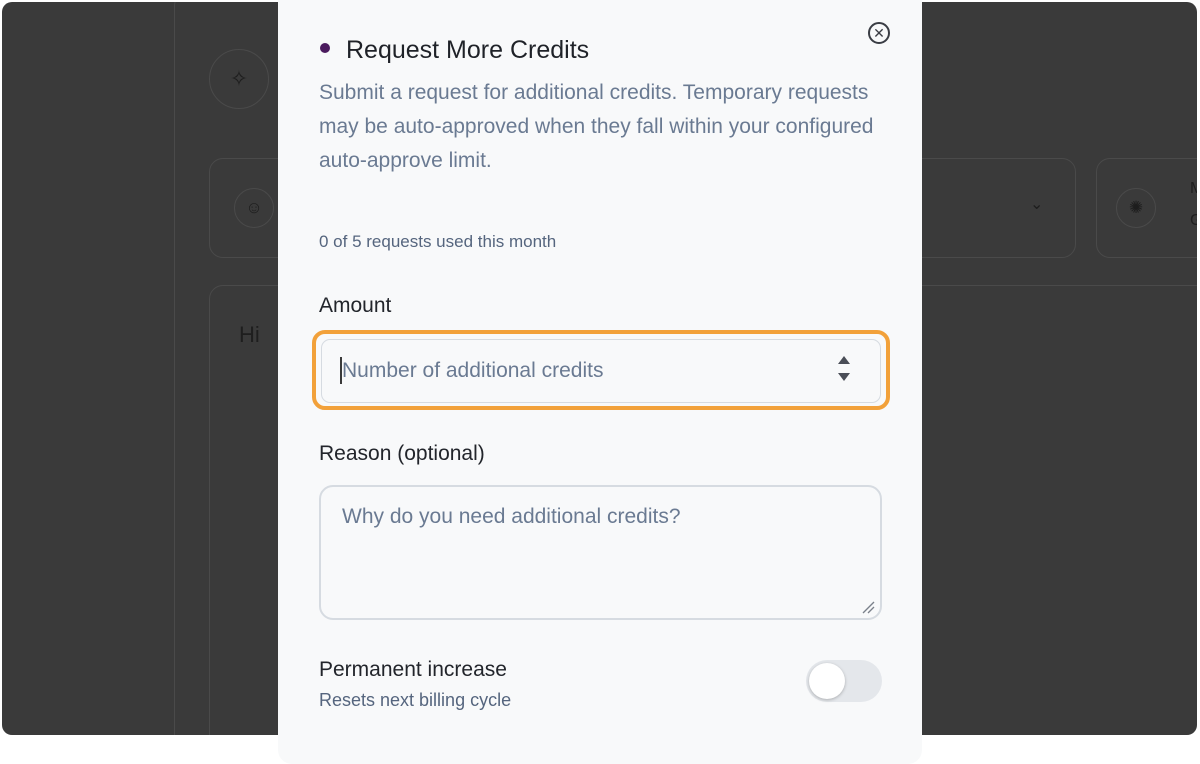 Image resolution: width=1200 pixels, height=764 pixels. What do you see at coordinates (1193, 220) in the screenshot?
I see `model-card-line2: G` at bounding box center [1193, 220].